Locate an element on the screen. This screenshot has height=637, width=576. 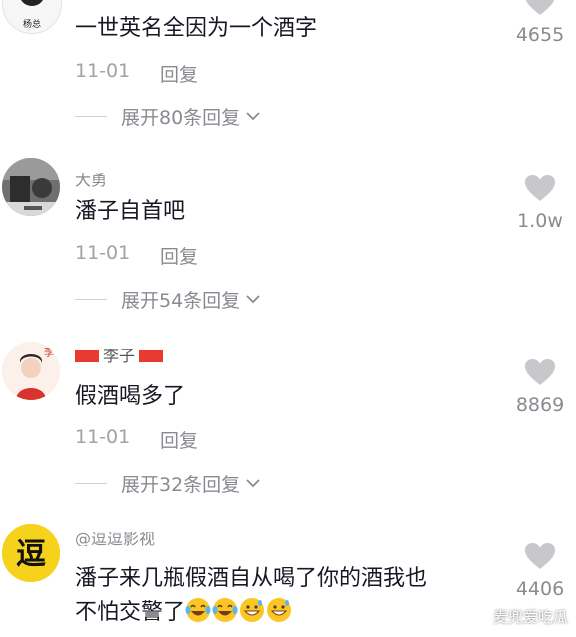
avatar-glyph: 逗 is located at coordinates (31, 554).